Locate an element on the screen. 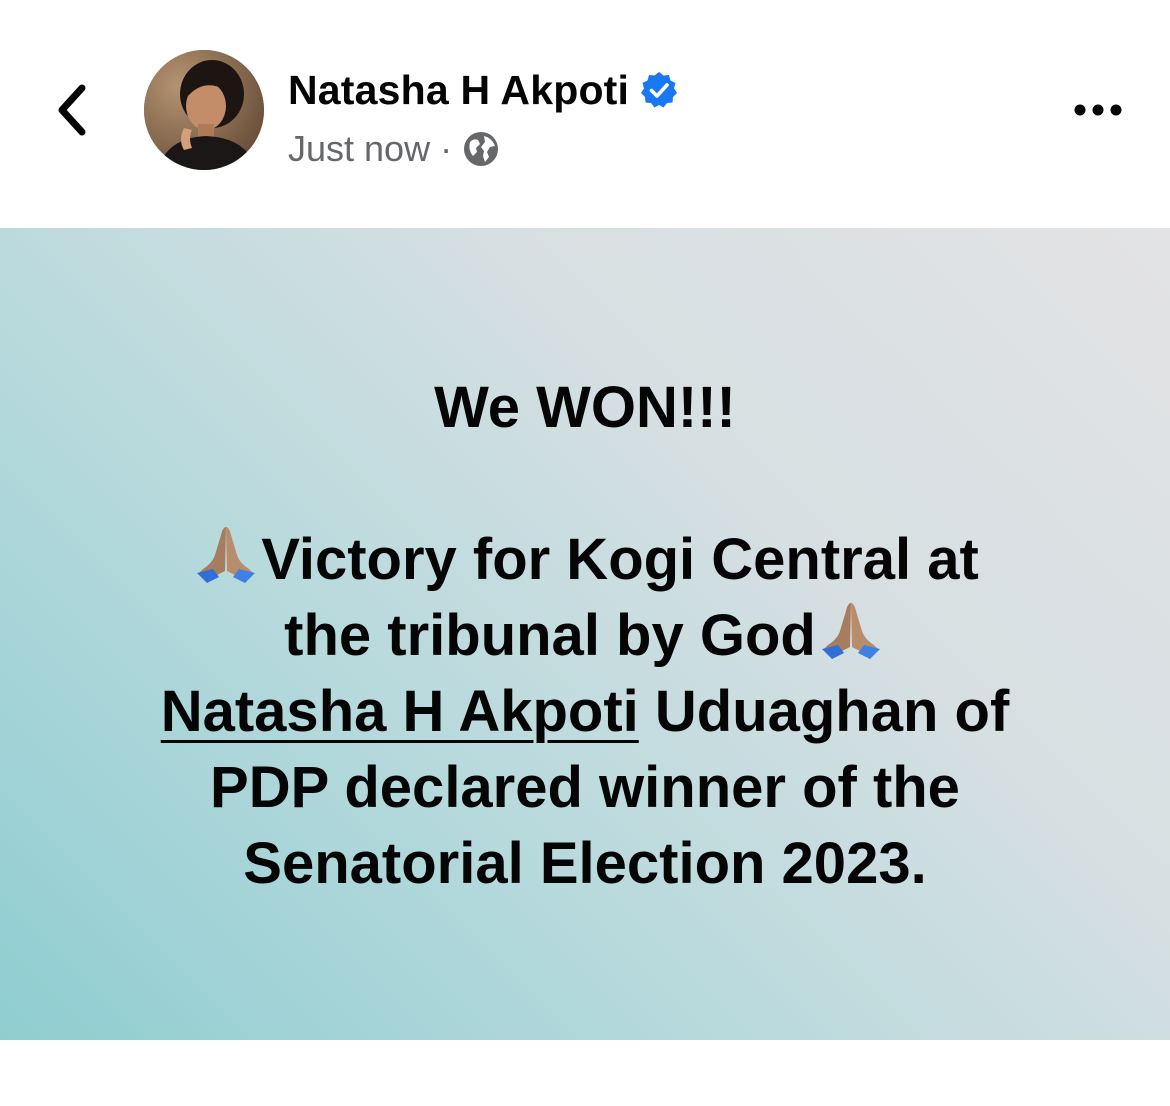 The width and height of the screenshot is (1170, 1106). post-line-4: PDP declared winner of the is located at coordinates (585, 787).